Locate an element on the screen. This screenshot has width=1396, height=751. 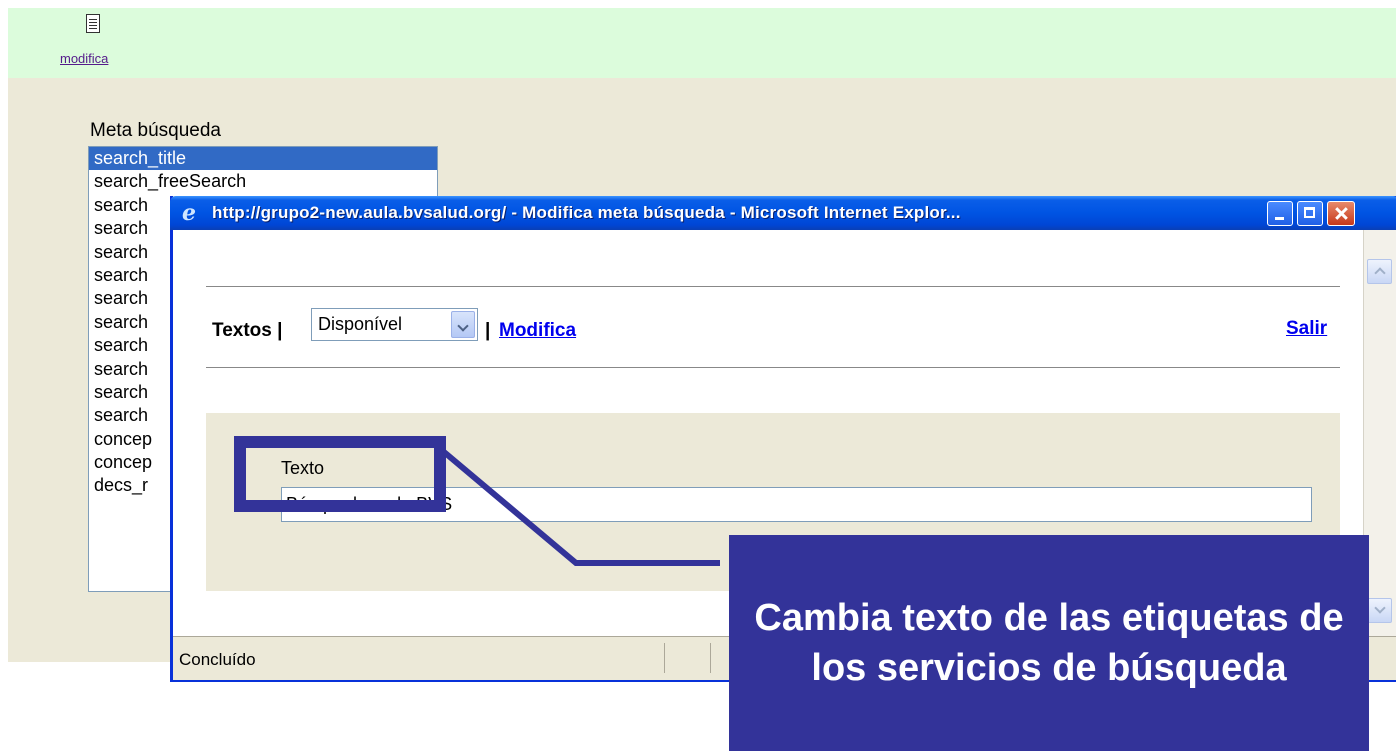
close-button is located at coordinates (1341, 213).